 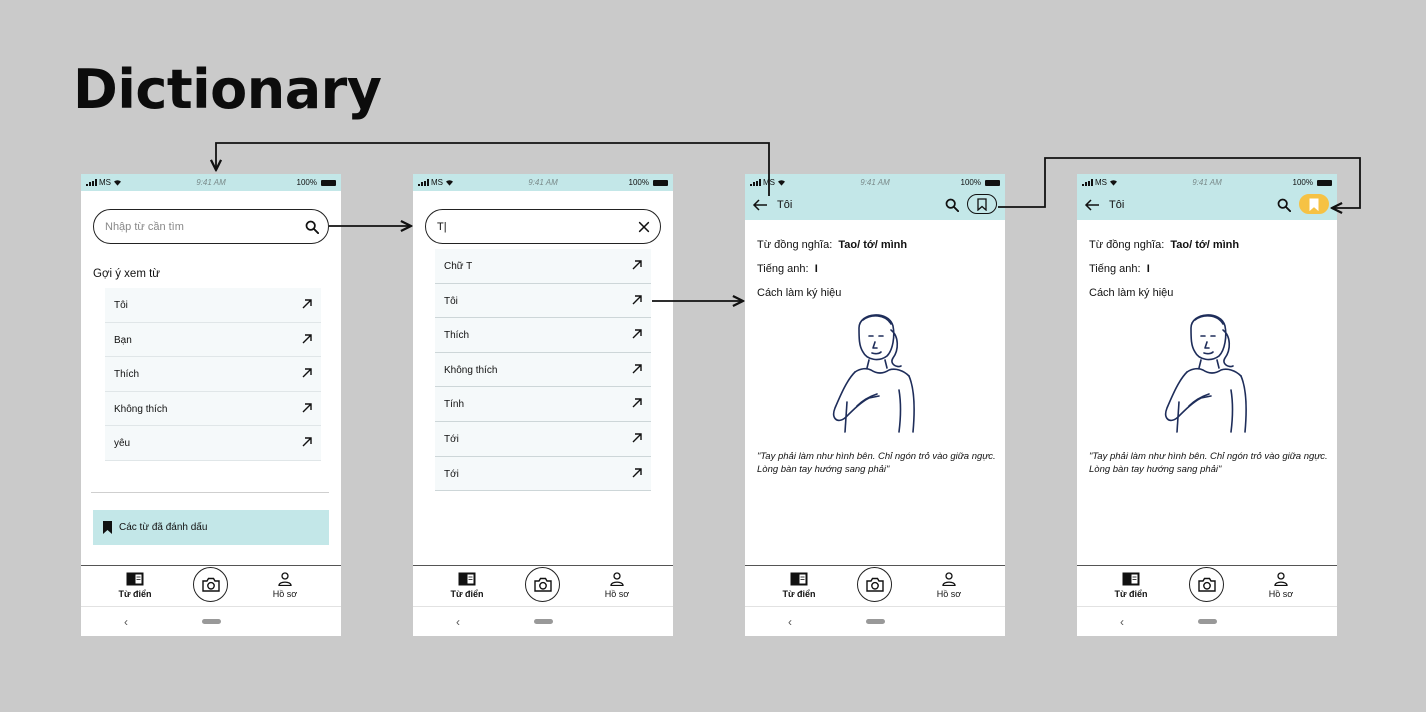 What do you see at coordinates (1117, 205) in the screenshot?
I see `detail-title: Tôi` at bounding box center [1117, 205].